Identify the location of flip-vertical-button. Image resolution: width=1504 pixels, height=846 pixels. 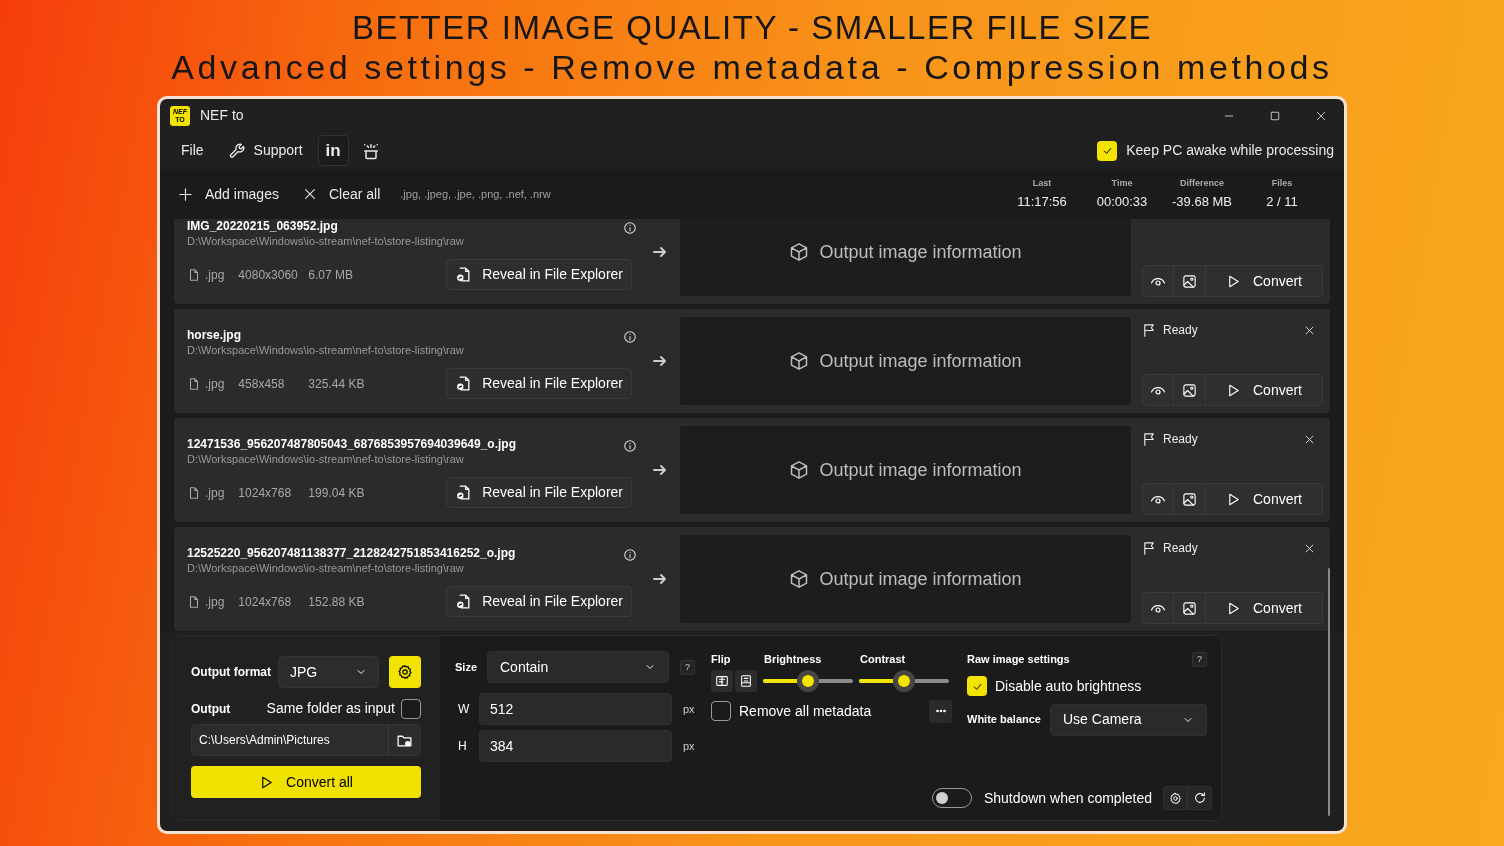
(746, 680).